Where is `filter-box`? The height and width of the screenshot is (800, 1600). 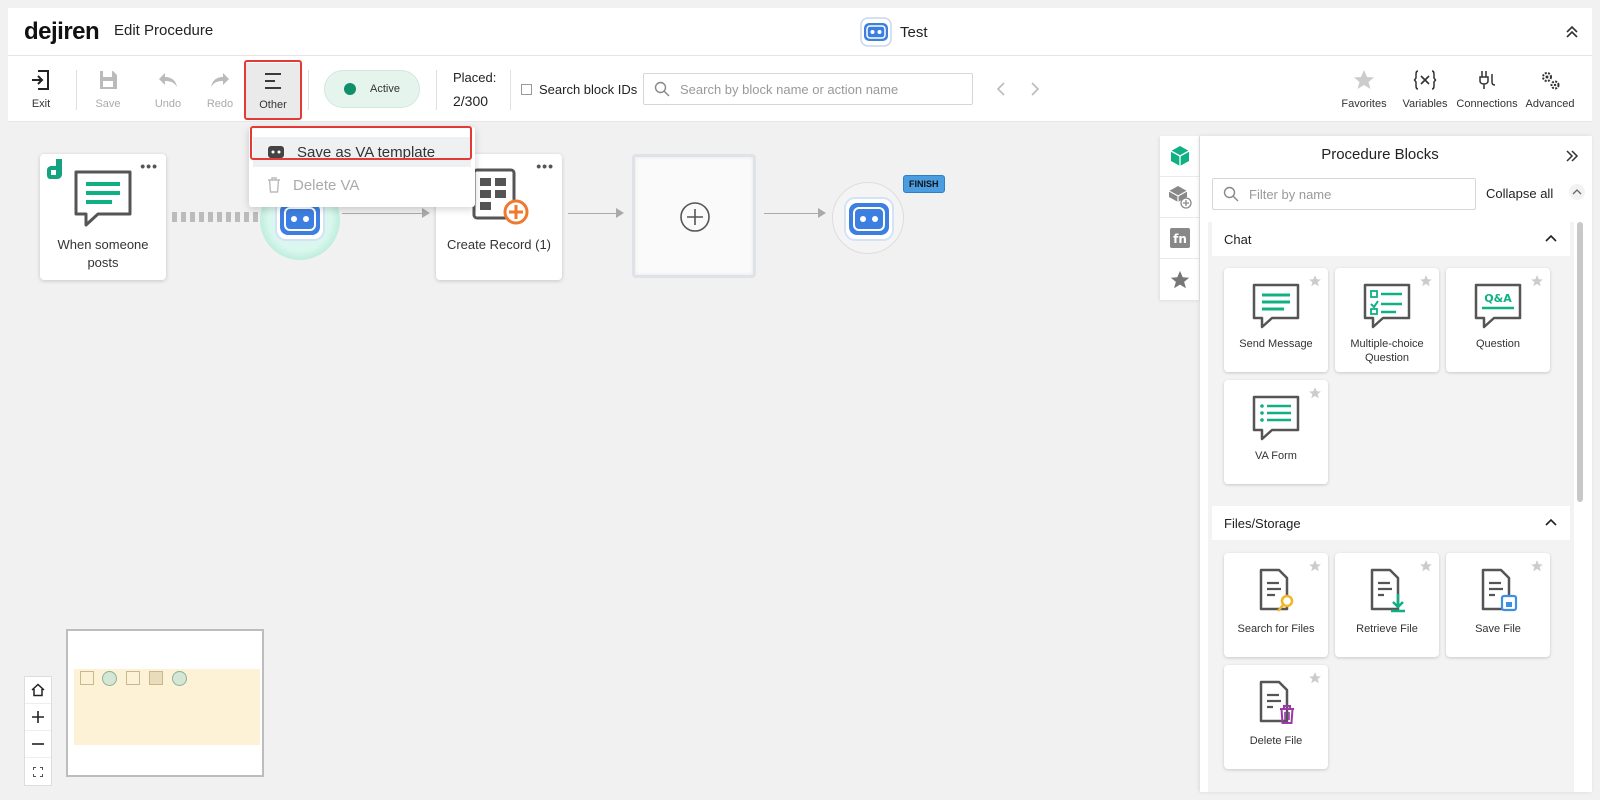
filter-box is located at coordinates (1344, 194).